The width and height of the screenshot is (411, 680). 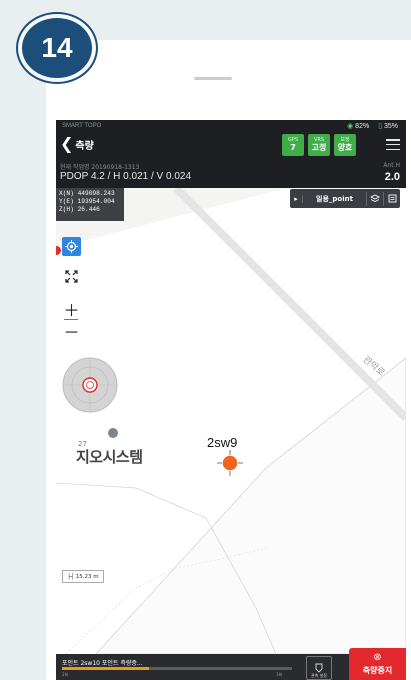 I want to click on coord-z: Z(H) 26.446, so click(x=79, y=210).